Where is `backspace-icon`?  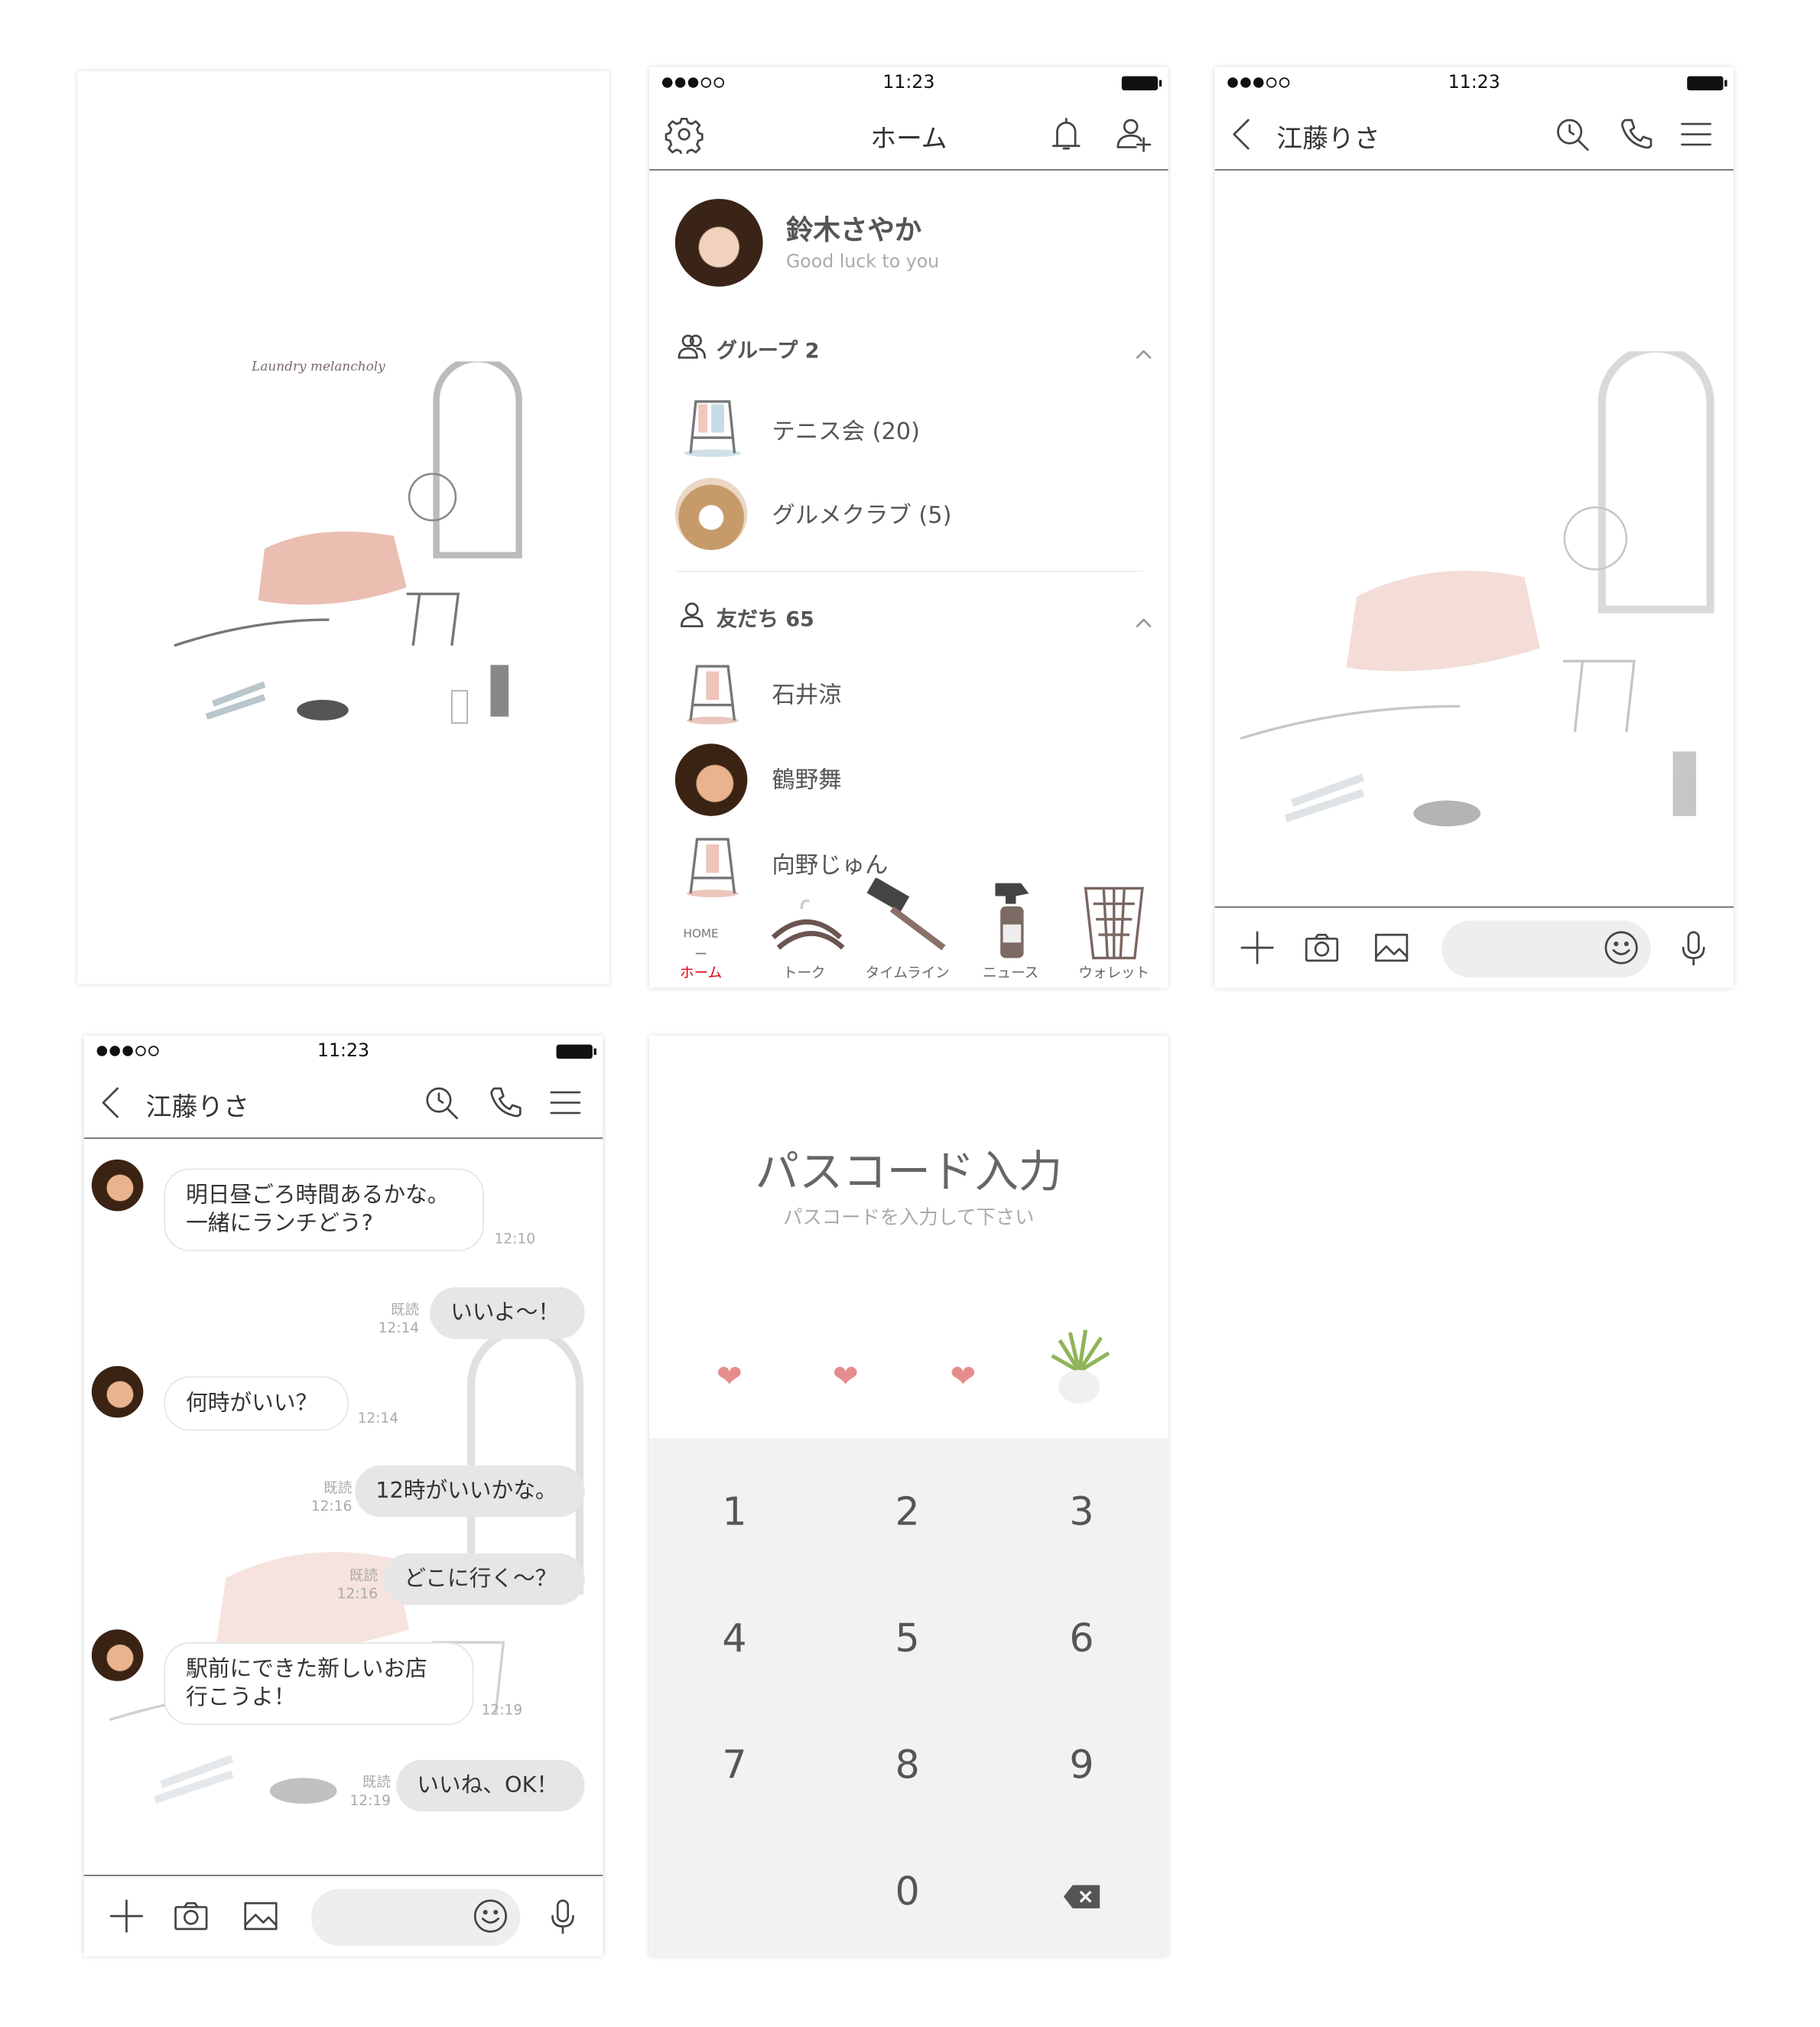
backspace-icon is located at coordinates (1081, 1897).